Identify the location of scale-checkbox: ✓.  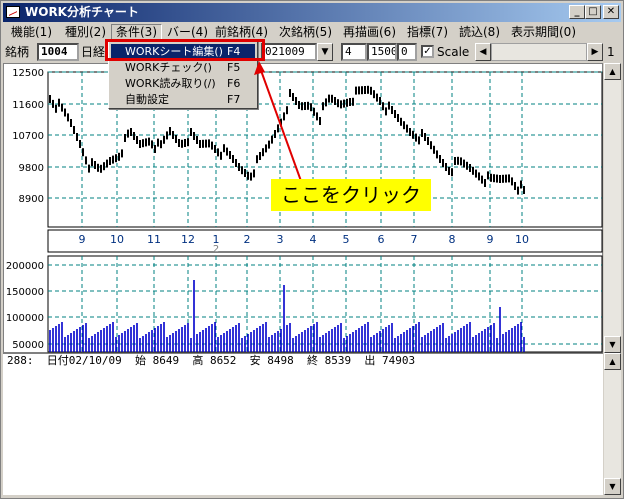
(427, 51).